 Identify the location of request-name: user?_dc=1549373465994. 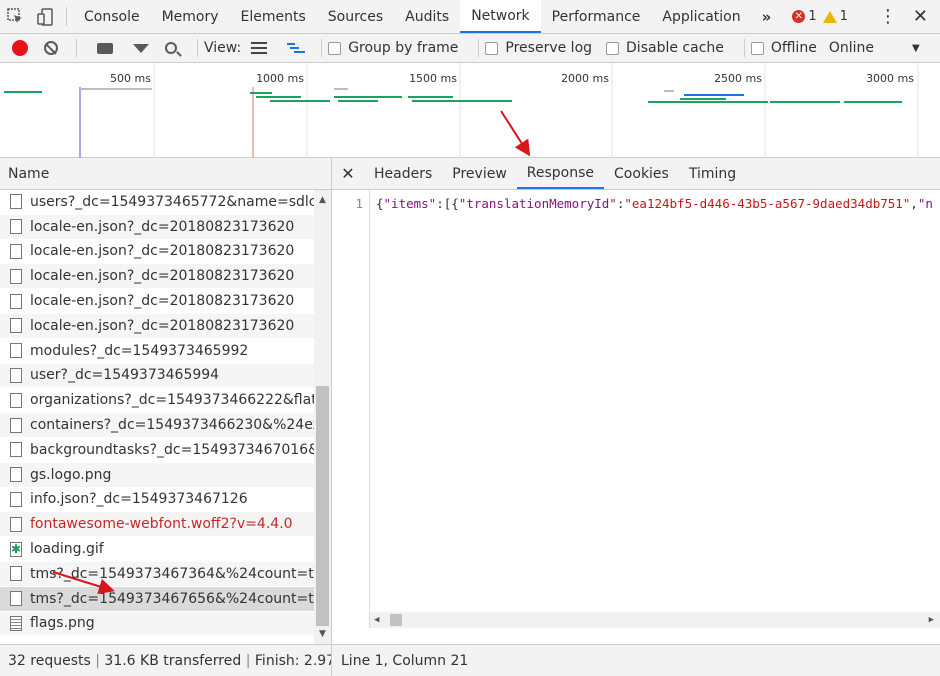
(125, 375).